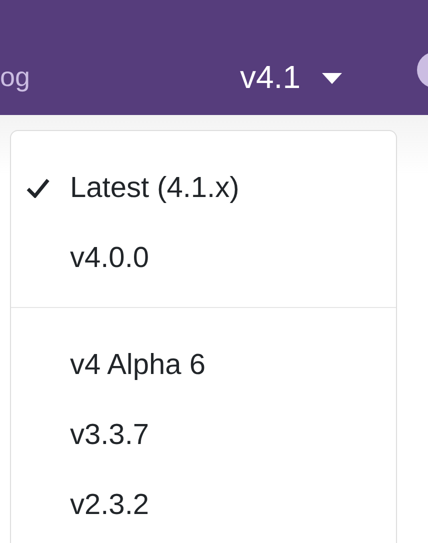 The image size is (428, 543). What do you see at coordinates (291, 77) in the screenshot?
I see `version-dropdown-toggle: v4.1` at bounding box center [291, 77].